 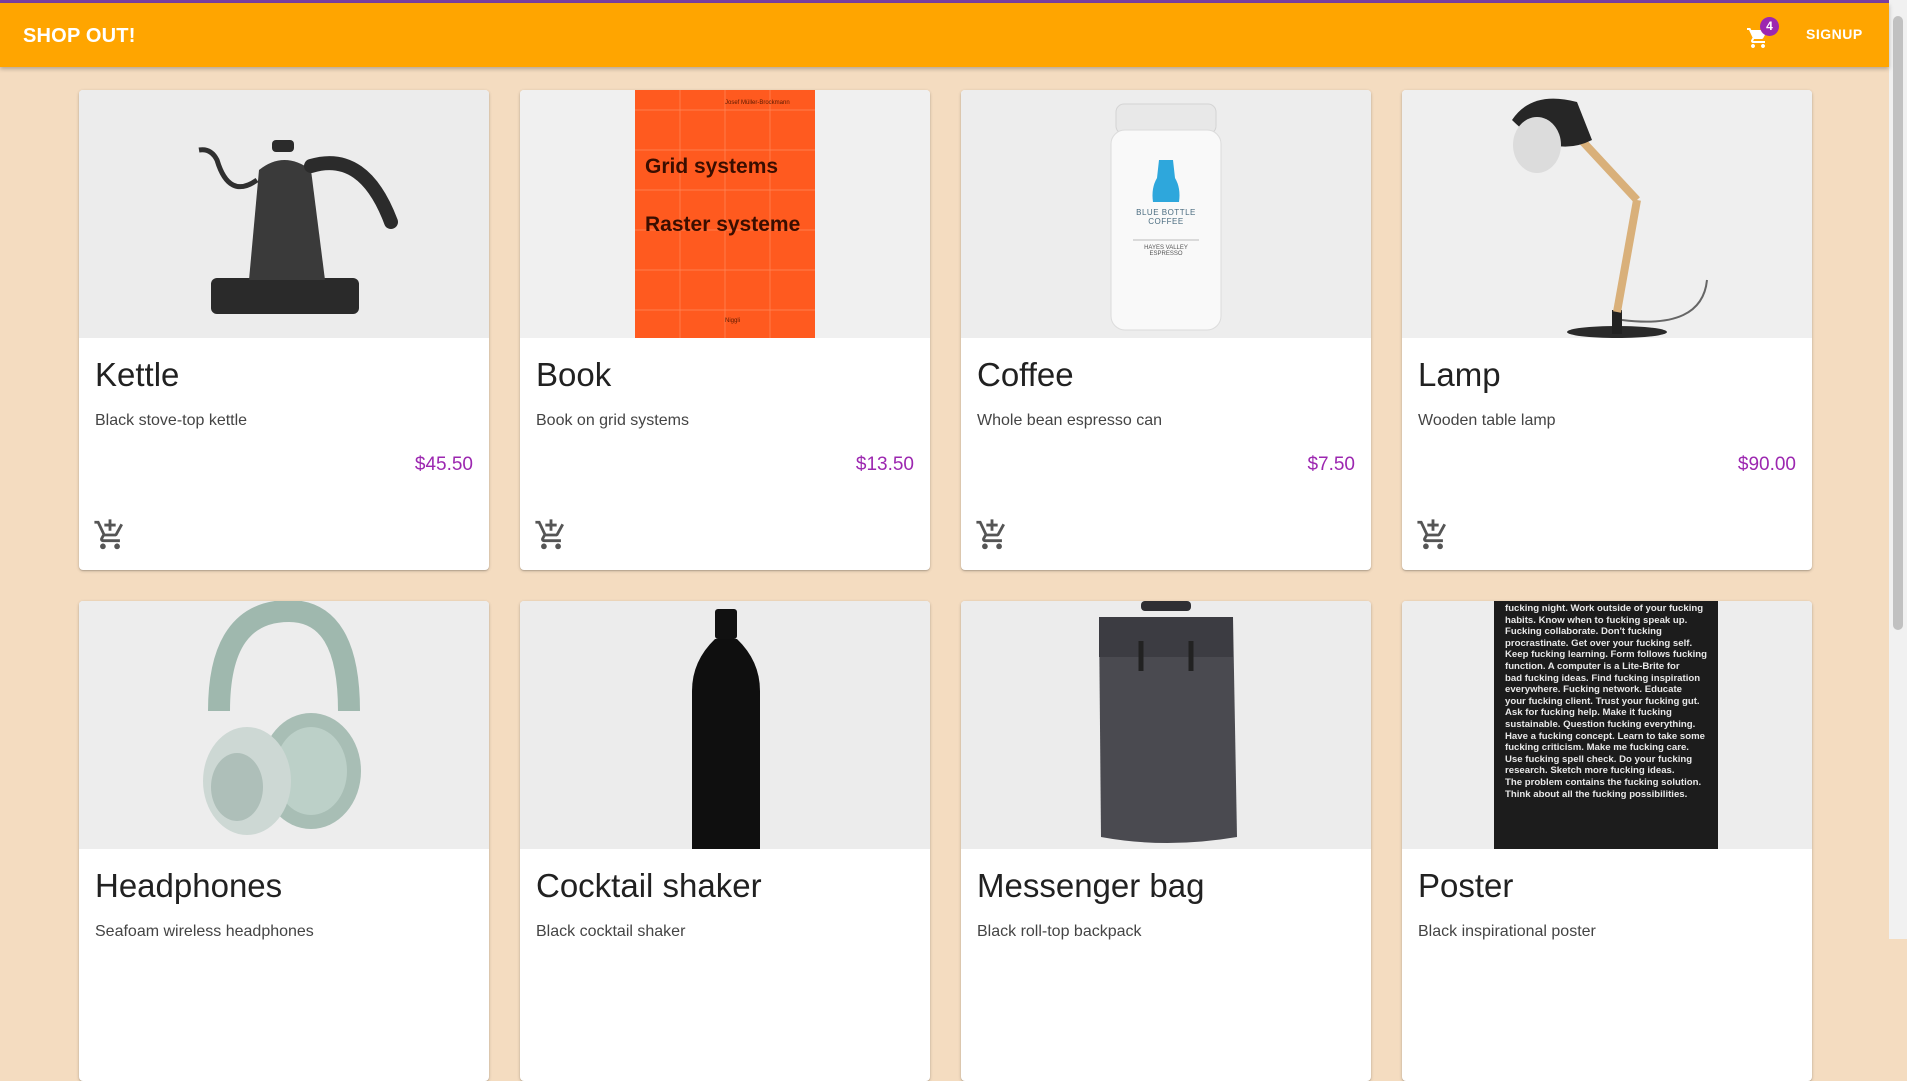 I want to click on signup-button: SIGNUP, so click(x=1834, y=34).